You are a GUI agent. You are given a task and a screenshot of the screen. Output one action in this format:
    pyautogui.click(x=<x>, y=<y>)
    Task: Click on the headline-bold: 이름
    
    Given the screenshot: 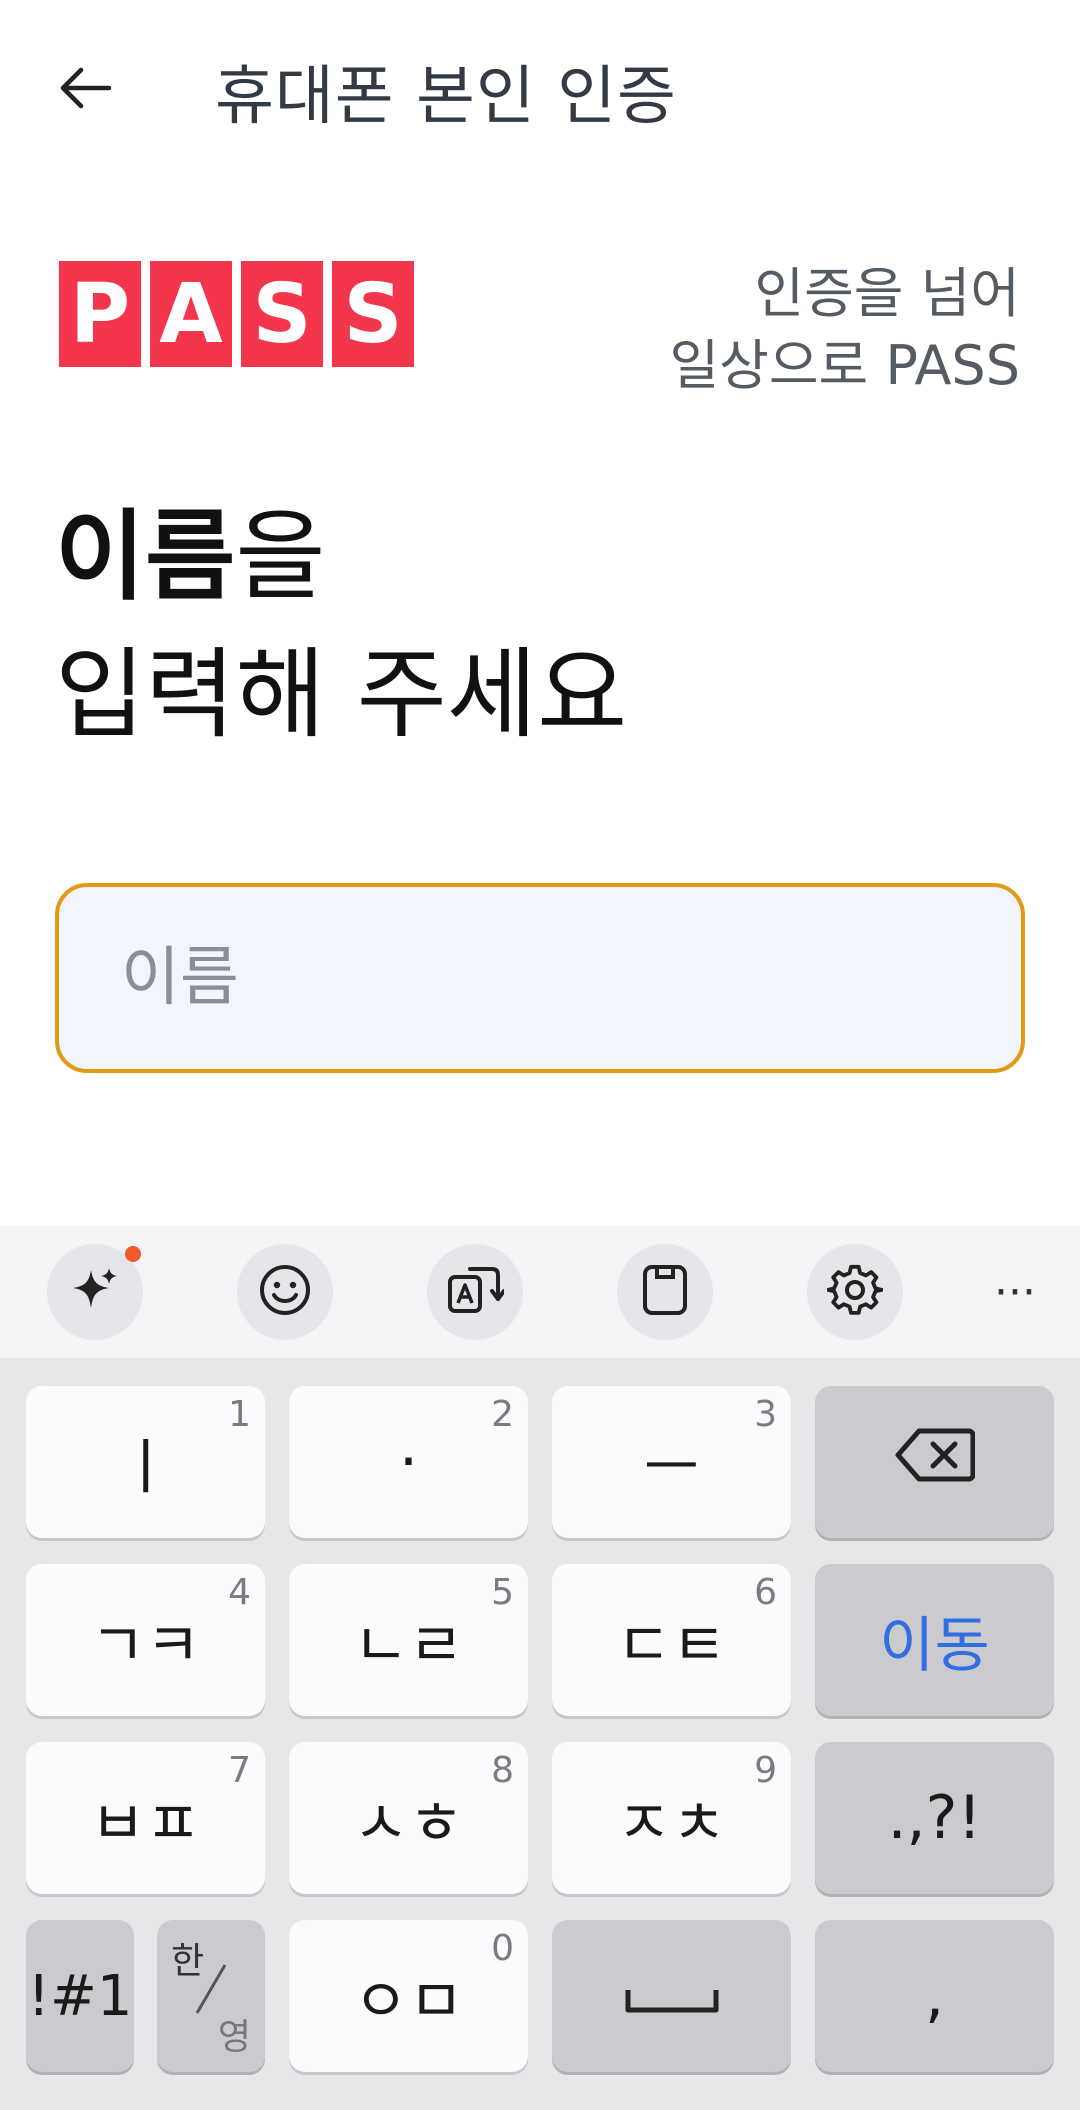 What is the action you would take?
    pyautogui.click(x=145, y=557)
    